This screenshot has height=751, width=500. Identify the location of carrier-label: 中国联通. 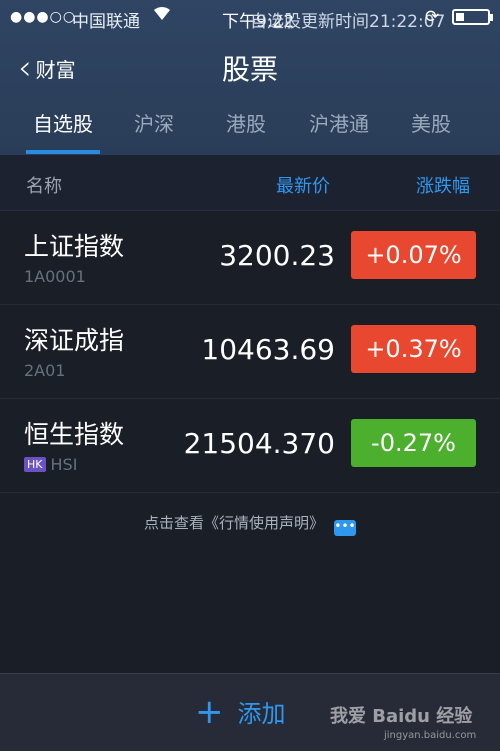
(106, 22).